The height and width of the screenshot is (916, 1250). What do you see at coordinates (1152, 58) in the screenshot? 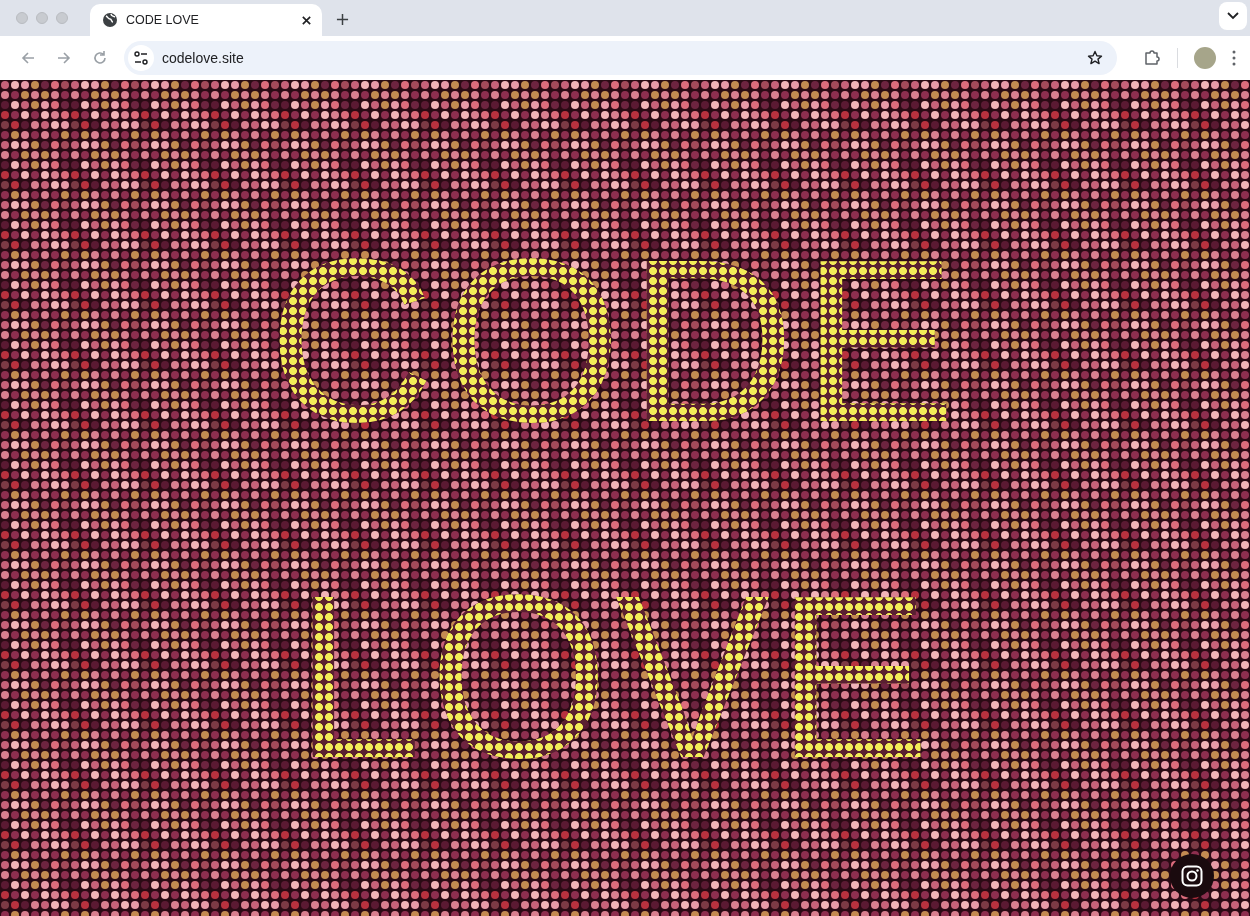
I see `puzzle-icon` at bounding box center [1152, 58].